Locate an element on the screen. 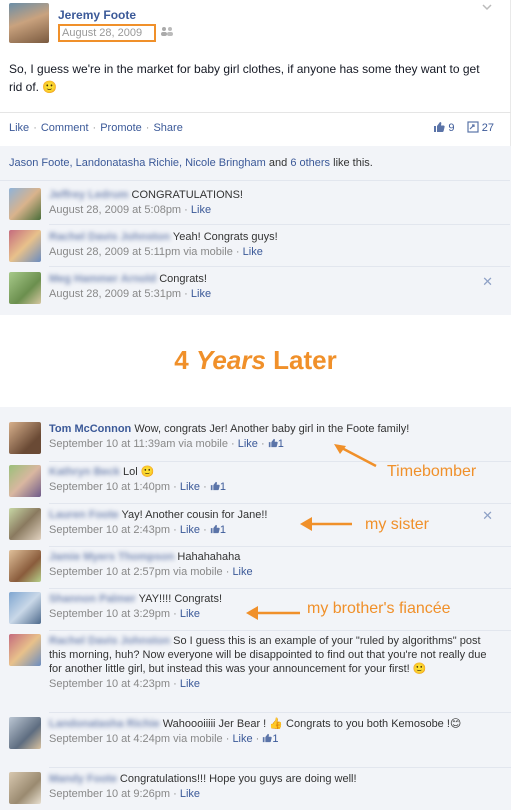 Image resolution: width=511 pixels, height=810 pixels. post-date: August 28, 2009 is located at coordinates (107, 33).